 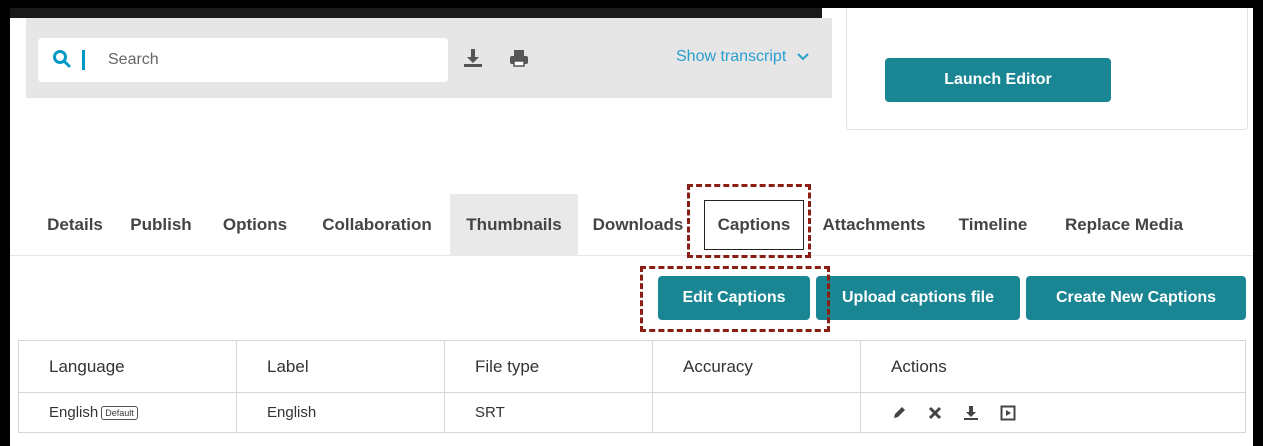 I want to click on search-input, so click(x=268, y=60).